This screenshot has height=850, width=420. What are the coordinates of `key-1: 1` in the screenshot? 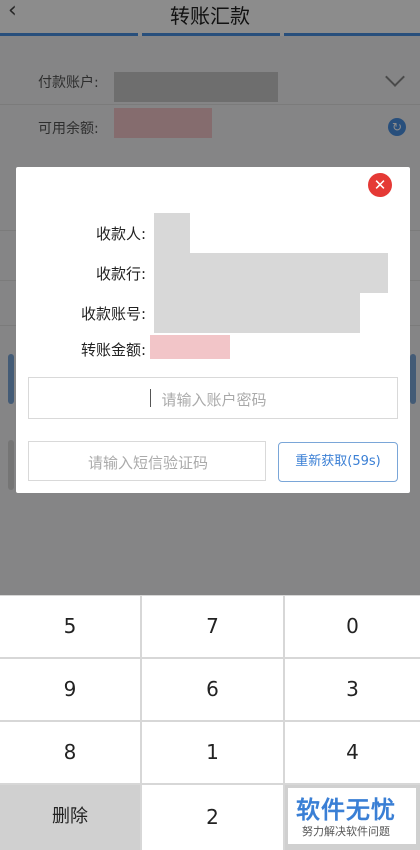 It's located at (212, 752).